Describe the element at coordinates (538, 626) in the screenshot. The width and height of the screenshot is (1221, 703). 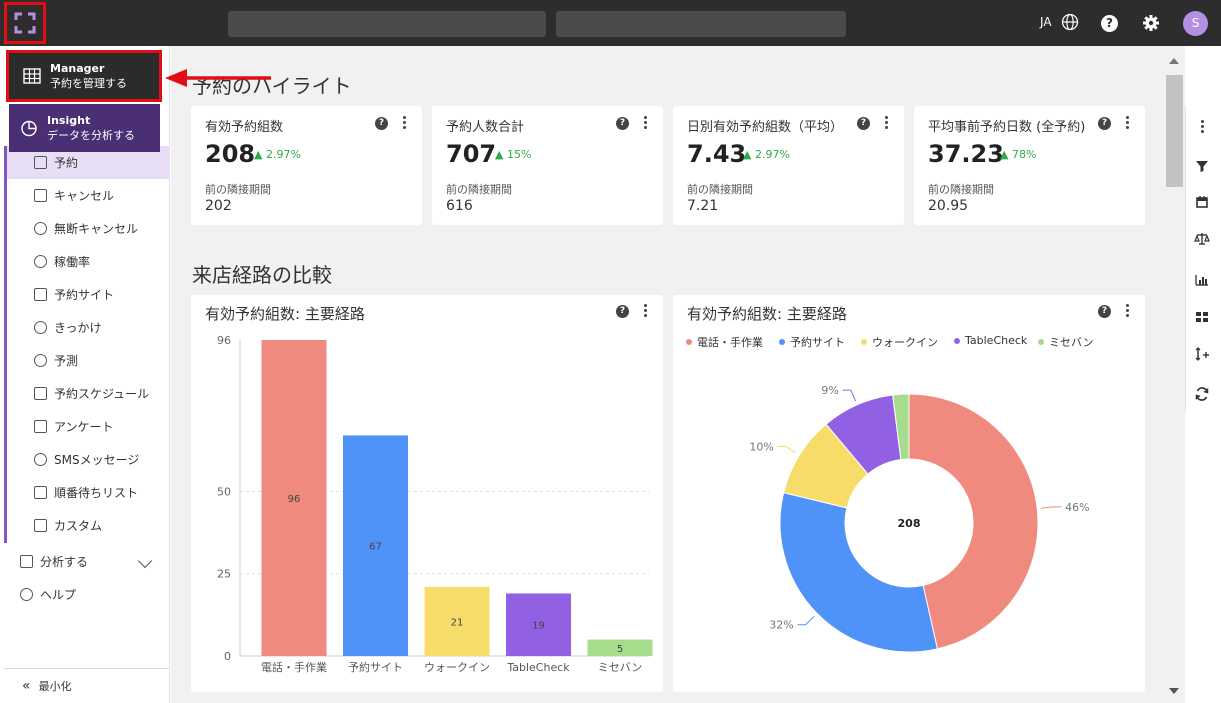
I see `bar-value-label: 19` at that location.